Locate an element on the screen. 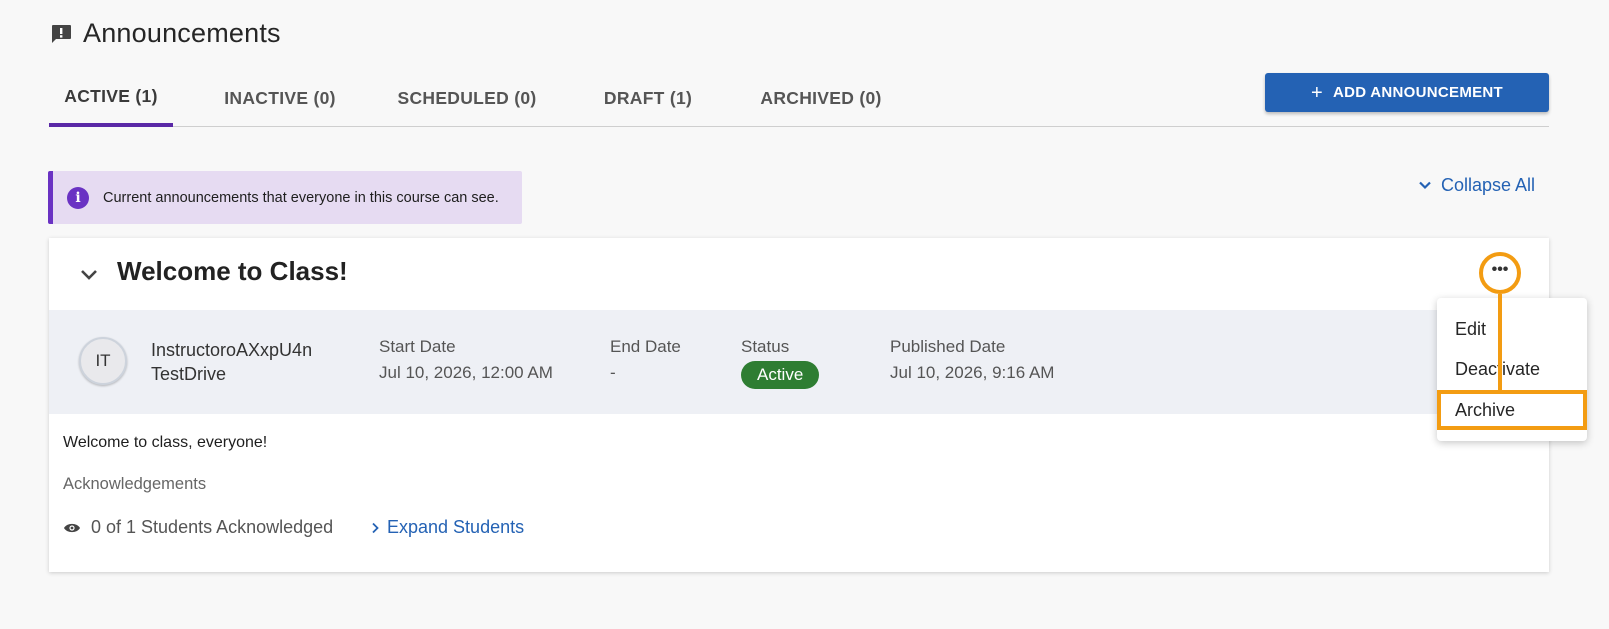 The height and width of the screenshot is (629, 1609). author-name-line-2: TestDrive is located at coordinates (189, 374).